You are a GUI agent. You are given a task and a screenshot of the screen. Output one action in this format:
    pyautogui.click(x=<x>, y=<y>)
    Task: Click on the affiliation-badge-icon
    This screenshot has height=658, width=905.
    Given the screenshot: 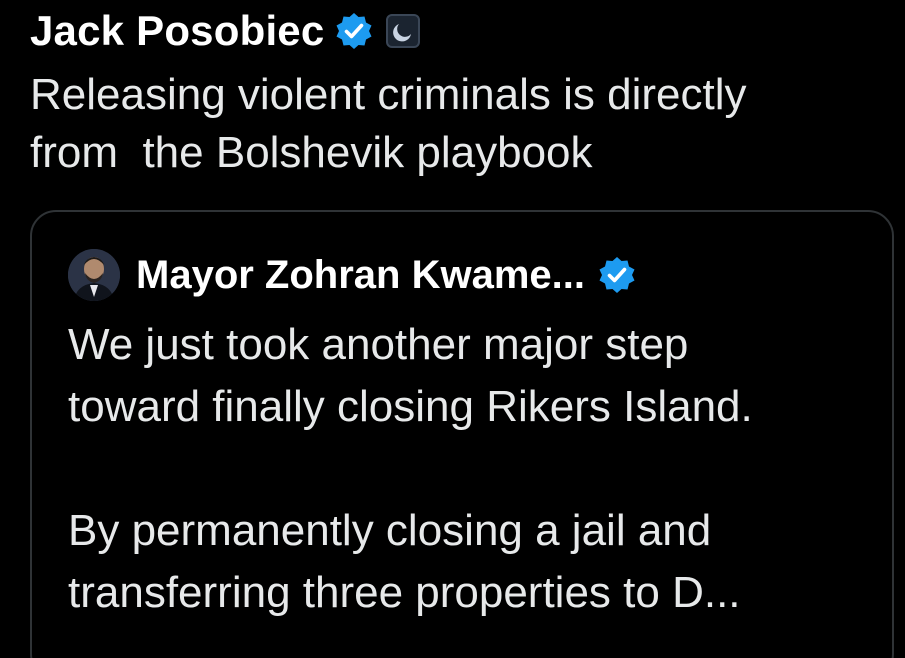 What is the action you would take?
    pyautogui.click(x=403, y=31)
    